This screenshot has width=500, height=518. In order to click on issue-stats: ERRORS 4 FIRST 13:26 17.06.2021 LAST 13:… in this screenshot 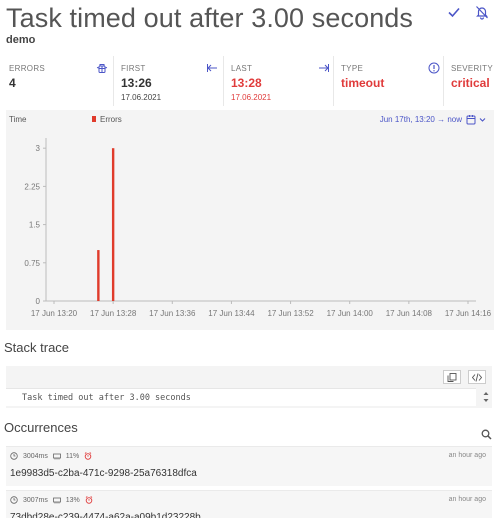, I will do `click(250, 81)`.